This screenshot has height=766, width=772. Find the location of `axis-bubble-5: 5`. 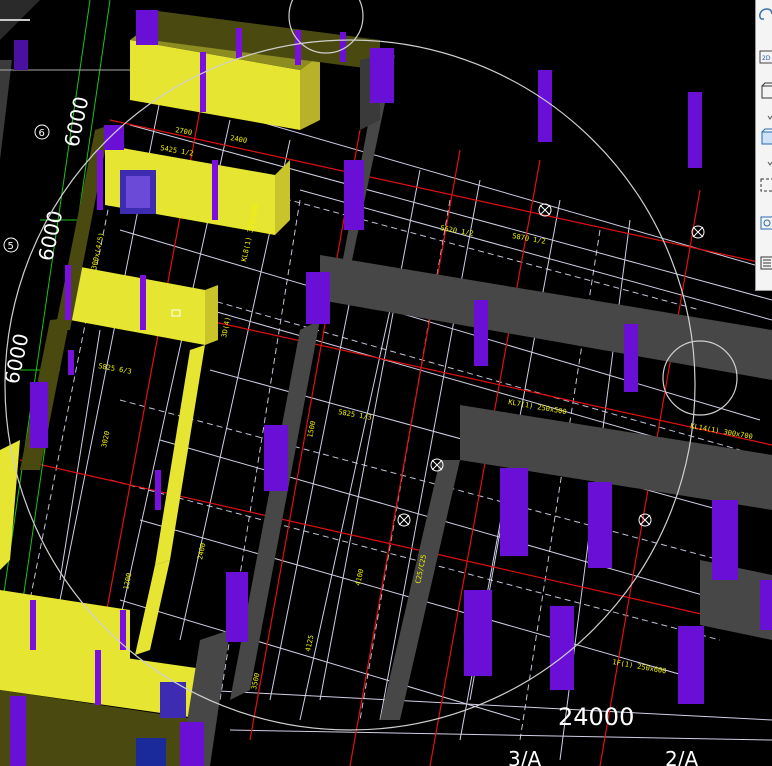

axis-bubble-5: 5 is located at coordinates (11, 245).